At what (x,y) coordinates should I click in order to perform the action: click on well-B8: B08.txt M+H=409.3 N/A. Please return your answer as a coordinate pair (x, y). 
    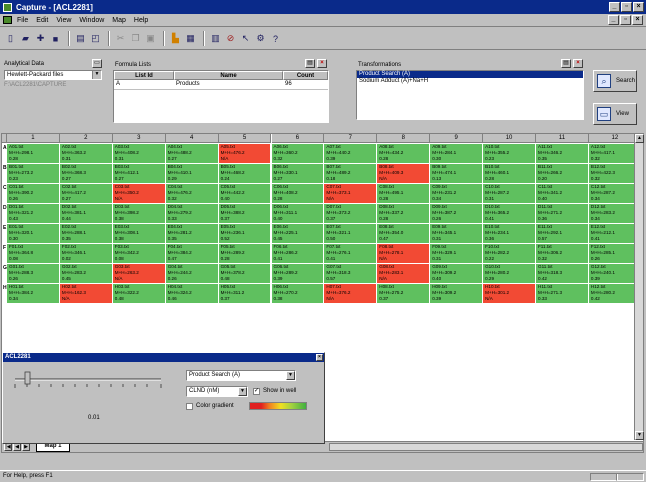
    Looking at the image, I should click on (404, 174).